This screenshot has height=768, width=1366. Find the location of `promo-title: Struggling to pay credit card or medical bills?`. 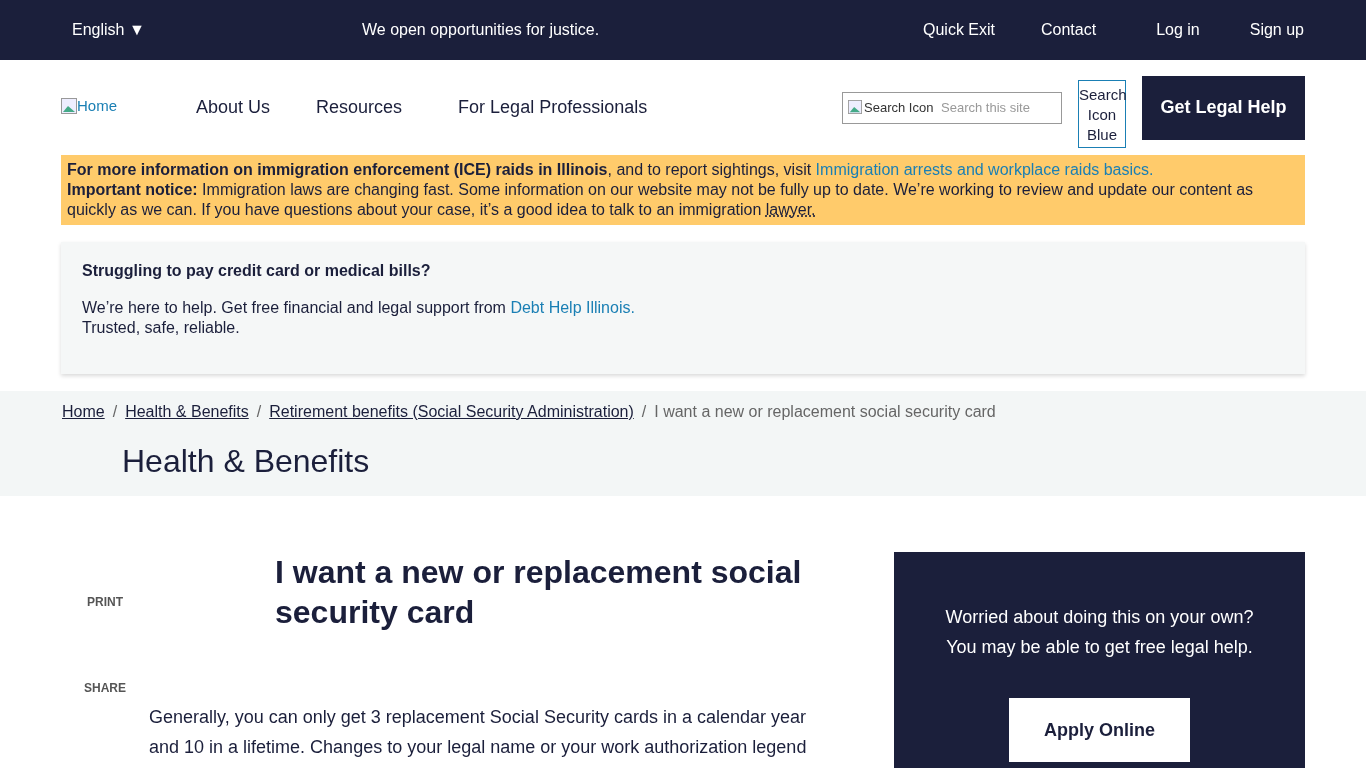

promo-title: Struggling to pay credit card or medical bills? is located at coordinates (257, 271).